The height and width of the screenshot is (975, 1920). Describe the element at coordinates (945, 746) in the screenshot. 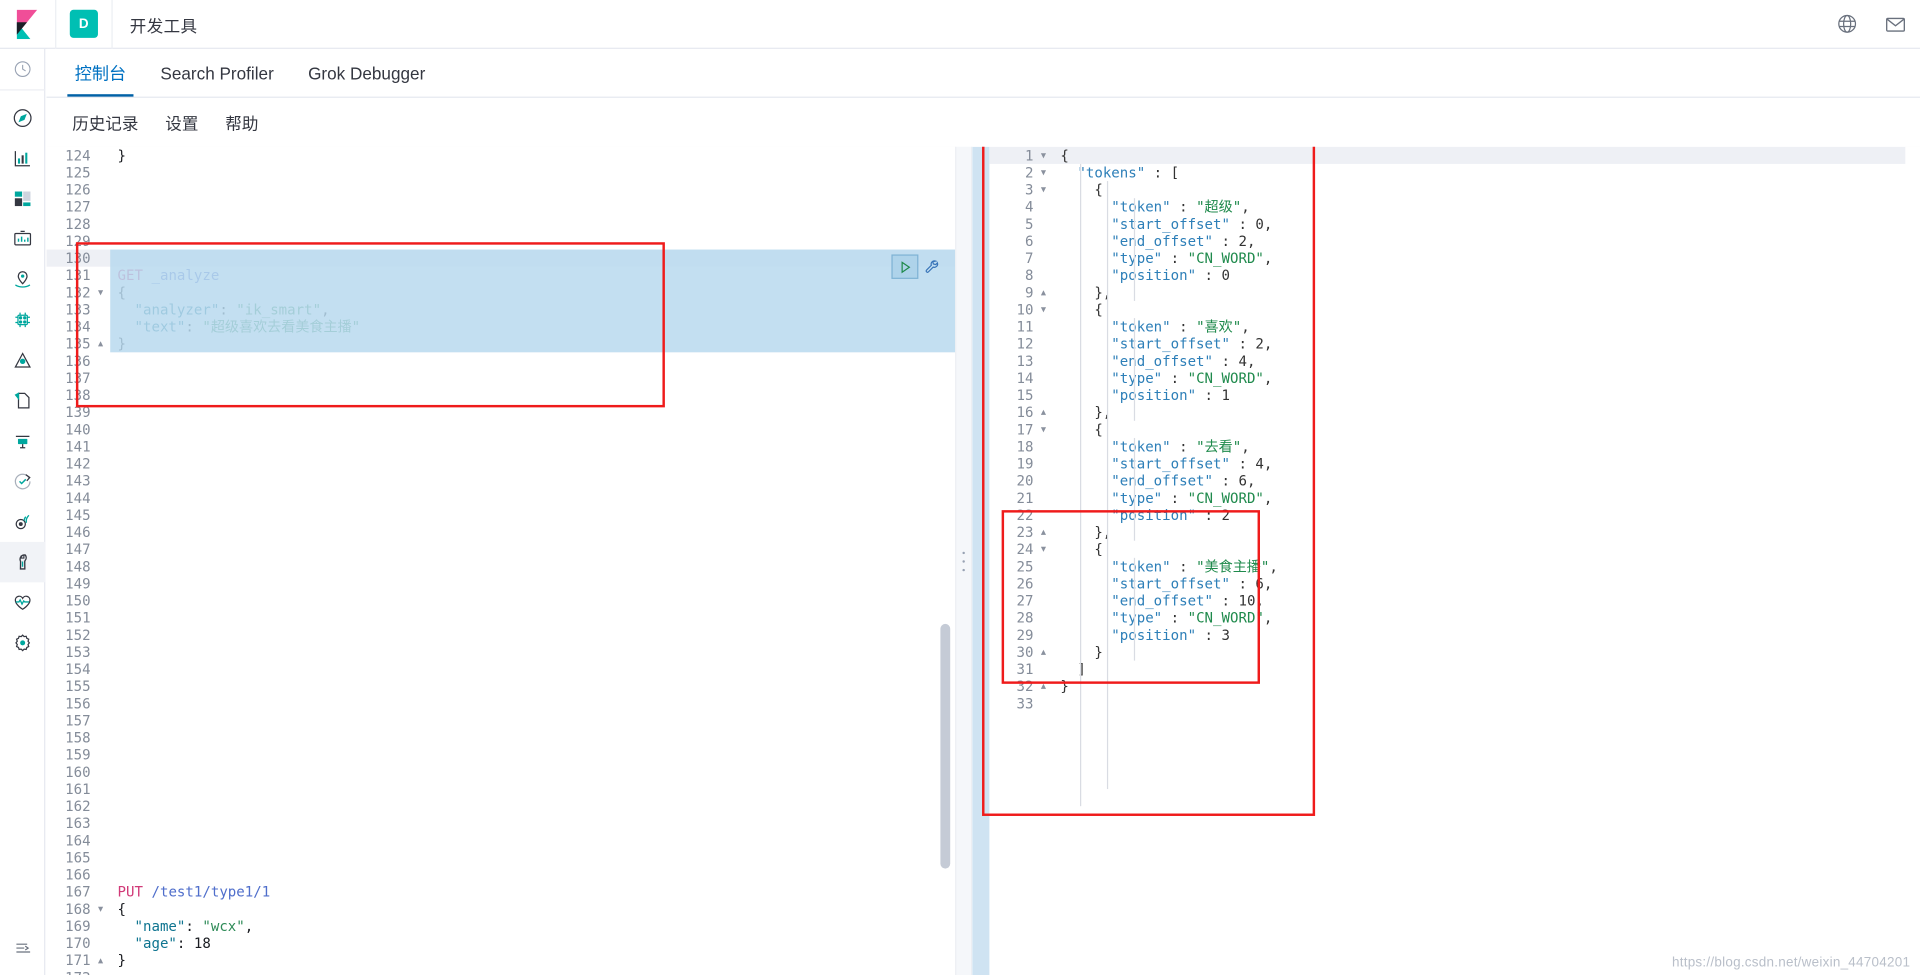

I see `request-editor-scrollbar` at that location.